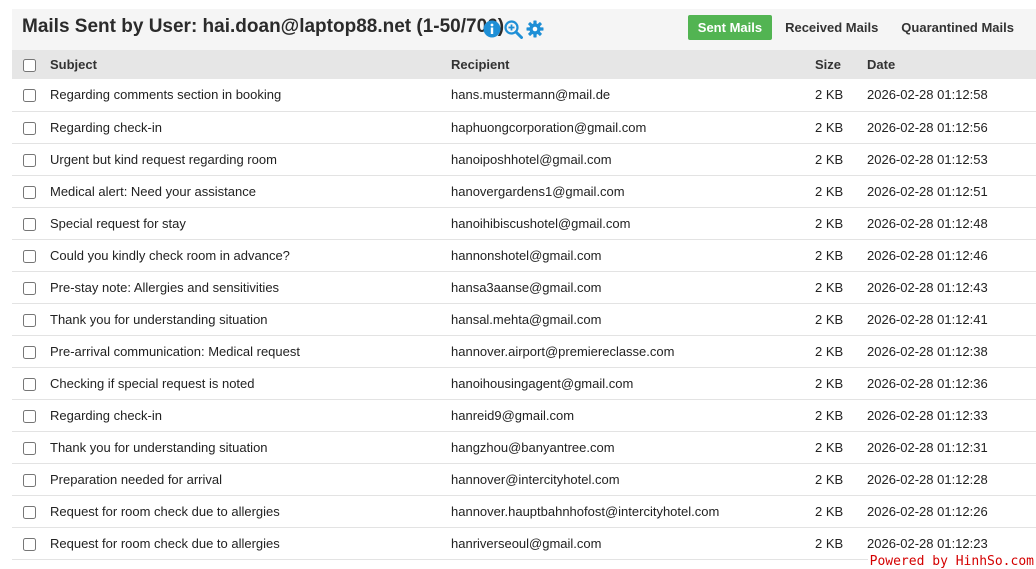  Describe the element at coordinates (927, 319) in the screenshot. I see `cell-date: 2026-02-28 01:12:41` at that location.